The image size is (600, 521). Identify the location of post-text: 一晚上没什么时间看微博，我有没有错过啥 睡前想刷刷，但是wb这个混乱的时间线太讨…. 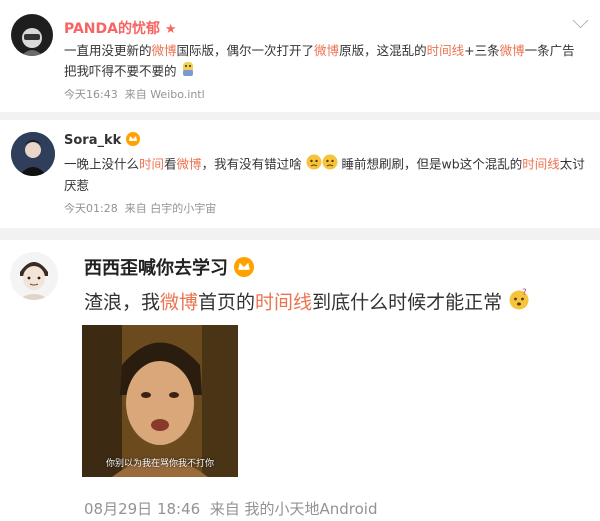
(328, 175).